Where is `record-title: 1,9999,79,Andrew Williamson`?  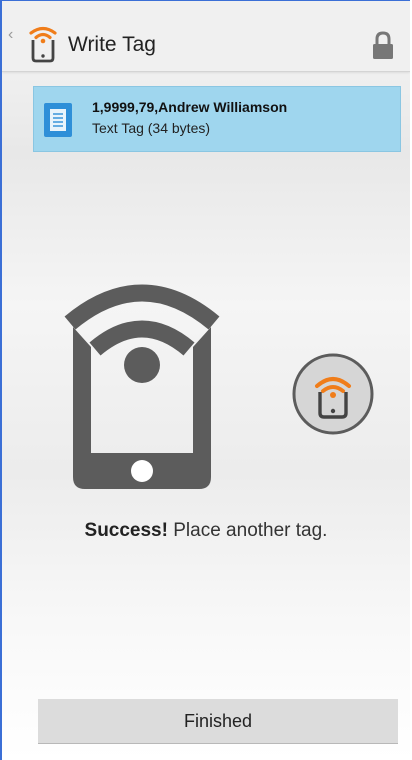
record-title: 1,9999,79,Andrew Williamson is located at coordinates (190, 107).